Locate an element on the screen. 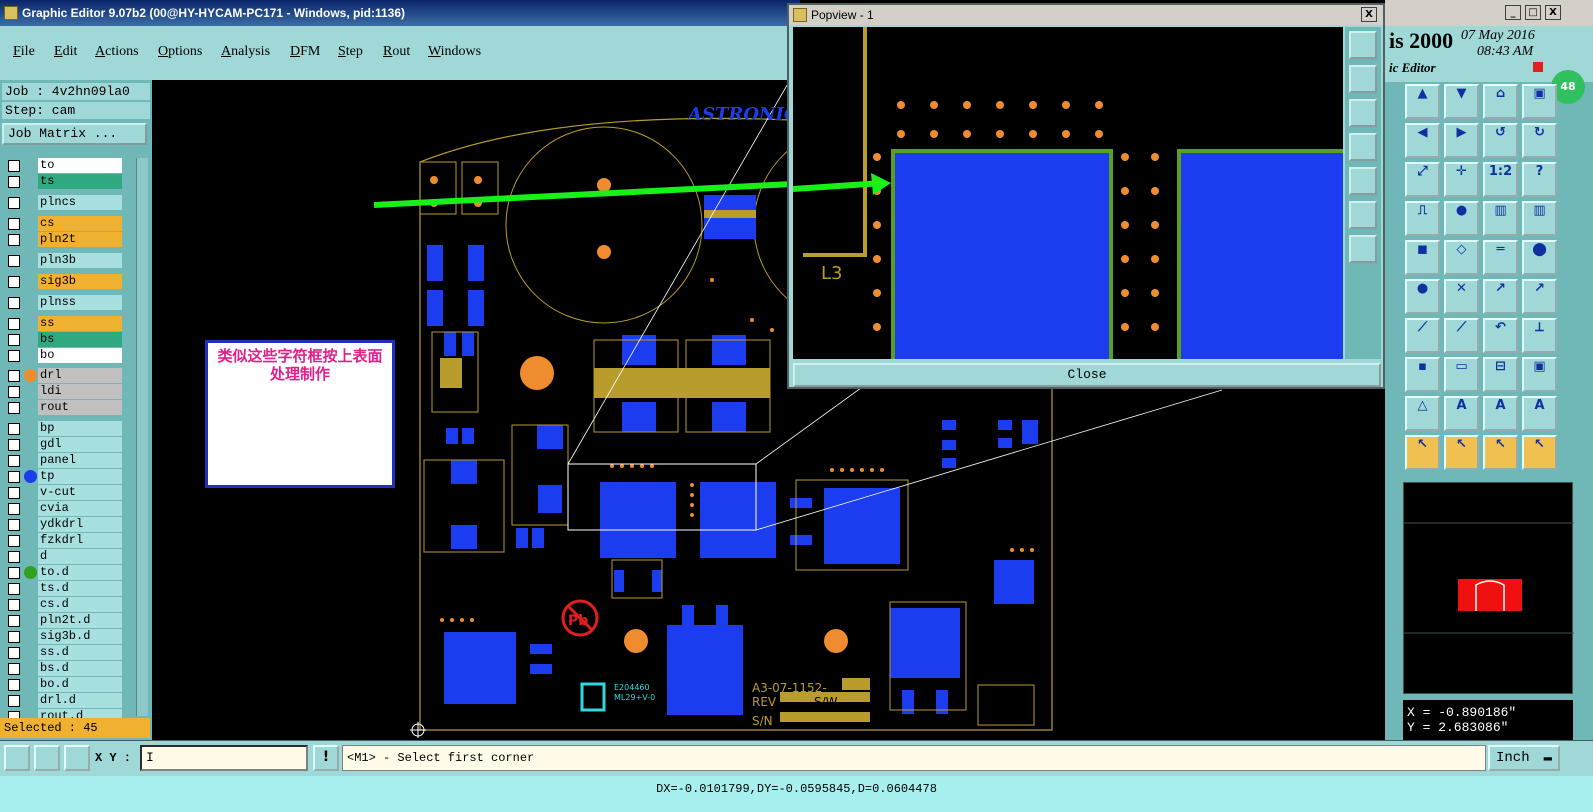  popview-pan-left-button is located at coordinates (1363, 147).